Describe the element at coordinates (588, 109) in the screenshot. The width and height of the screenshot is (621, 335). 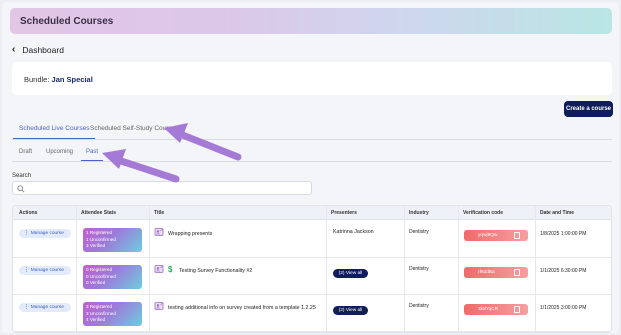
I see `create-course-button: Create a course` at that location.